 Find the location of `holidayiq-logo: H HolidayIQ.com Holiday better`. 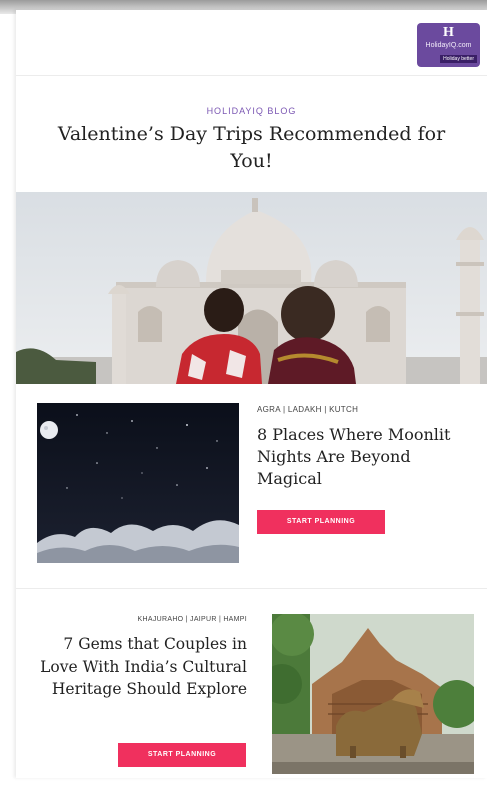

holidayiq-logo: H HolidayIQ.com Holiday better is located at coordinates (448, 45).